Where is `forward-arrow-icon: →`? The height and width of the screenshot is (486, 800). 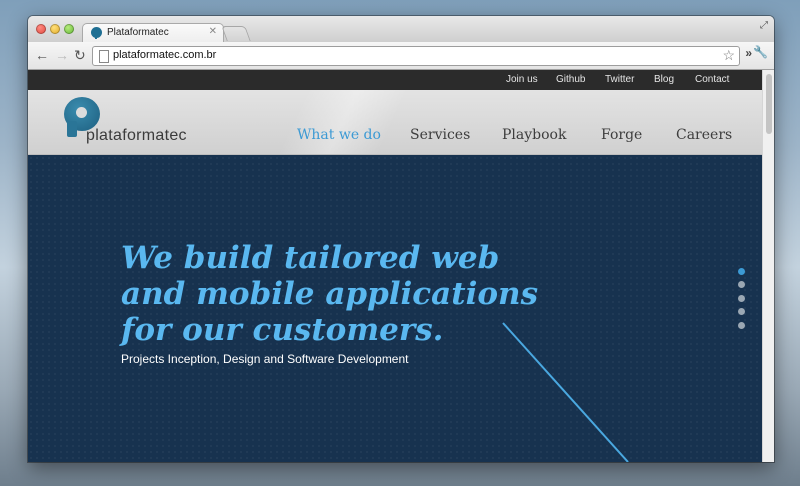
forward-arrow-icon: → is located at coordinates (62, 55).